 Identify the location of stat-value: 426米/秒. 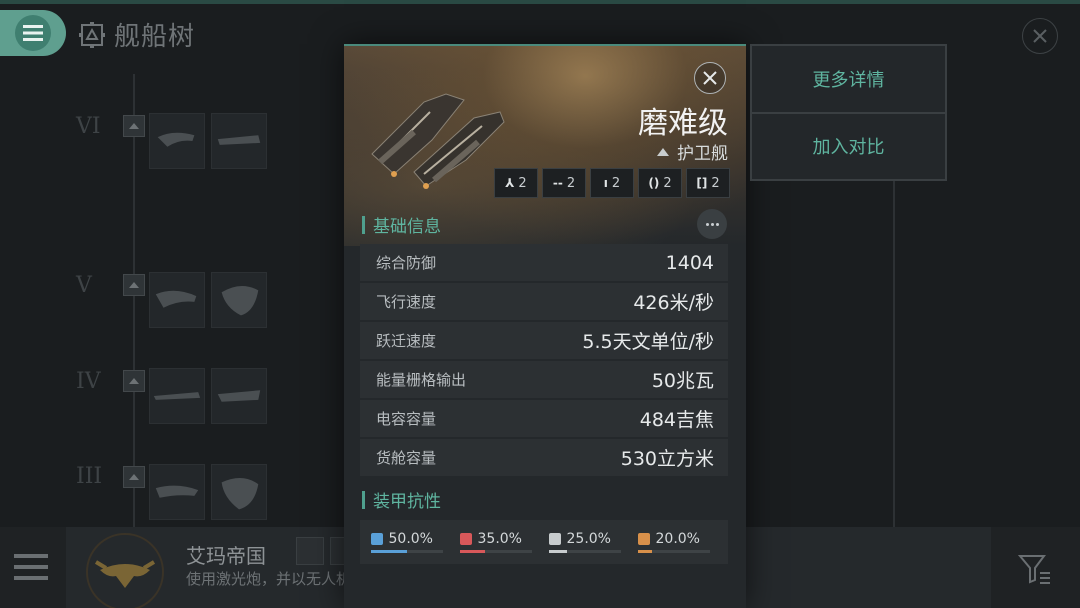
(673, 303).